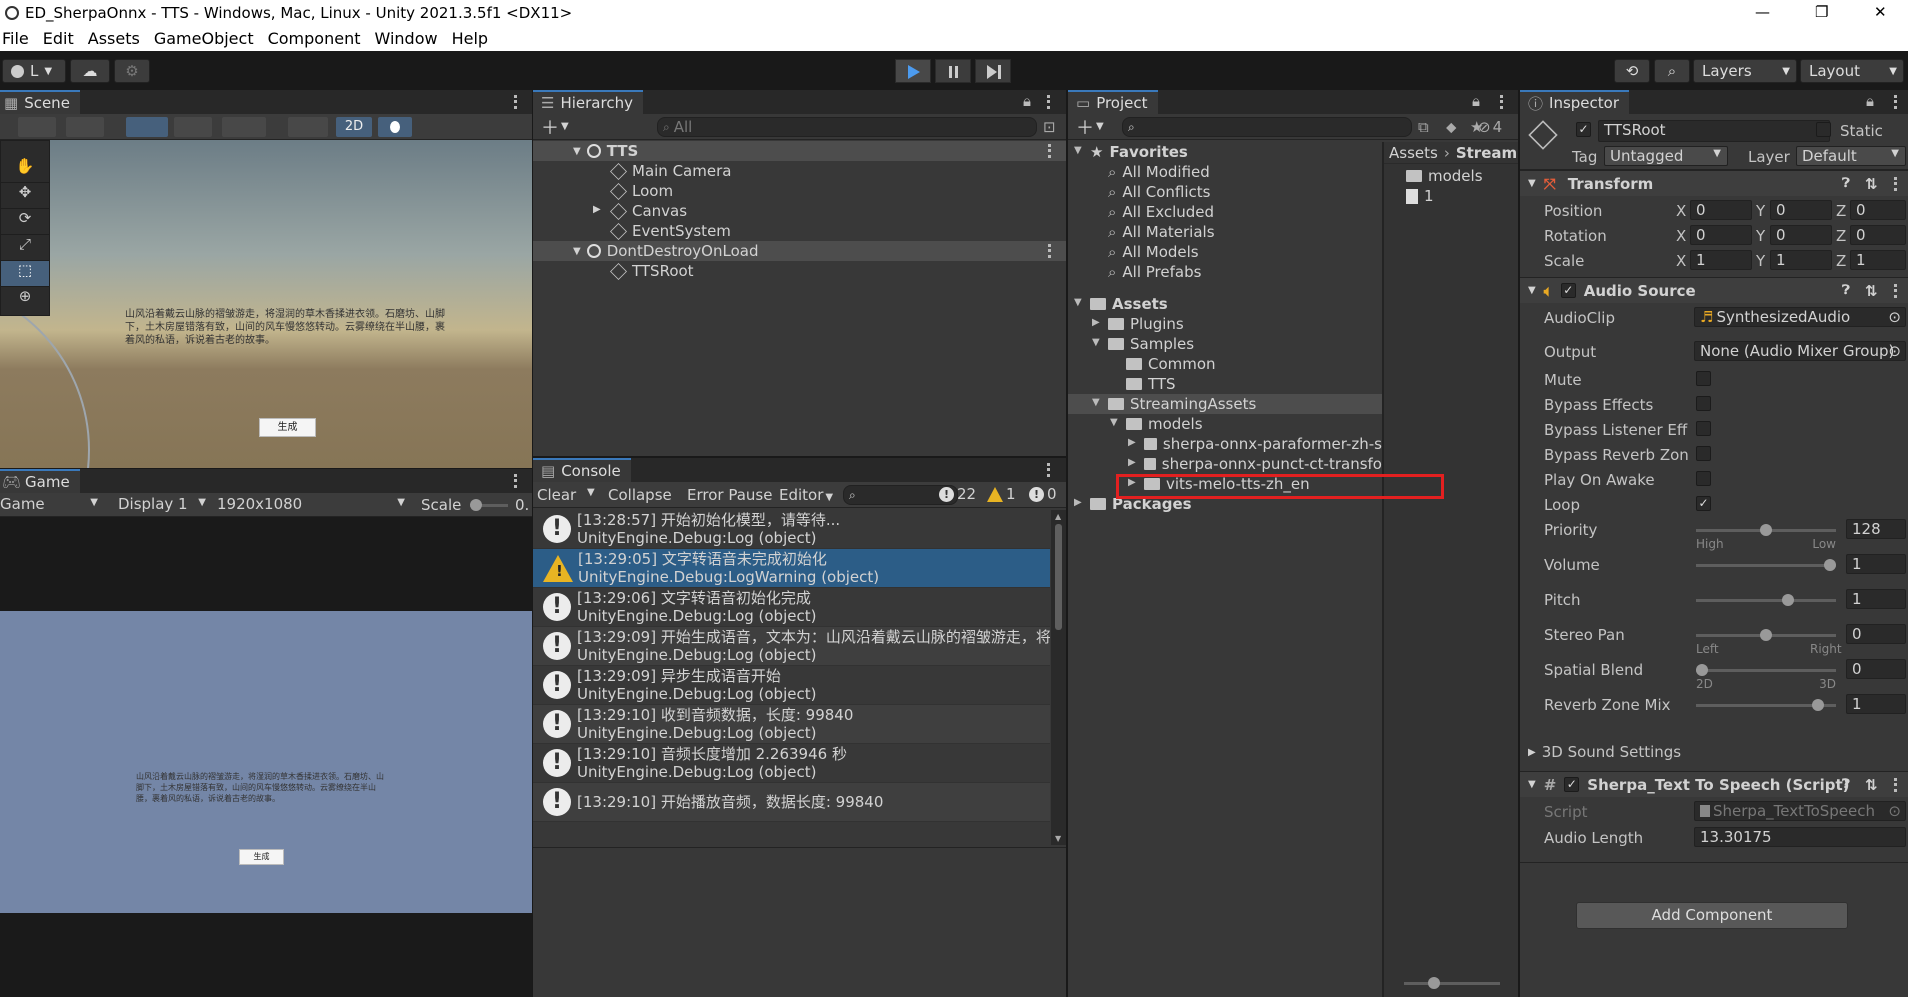 The width and height of the screenshot is (1908, 997). Describe the element at coordinates (85, 126) in the screenshot. I see `render-mode-button` at that location.